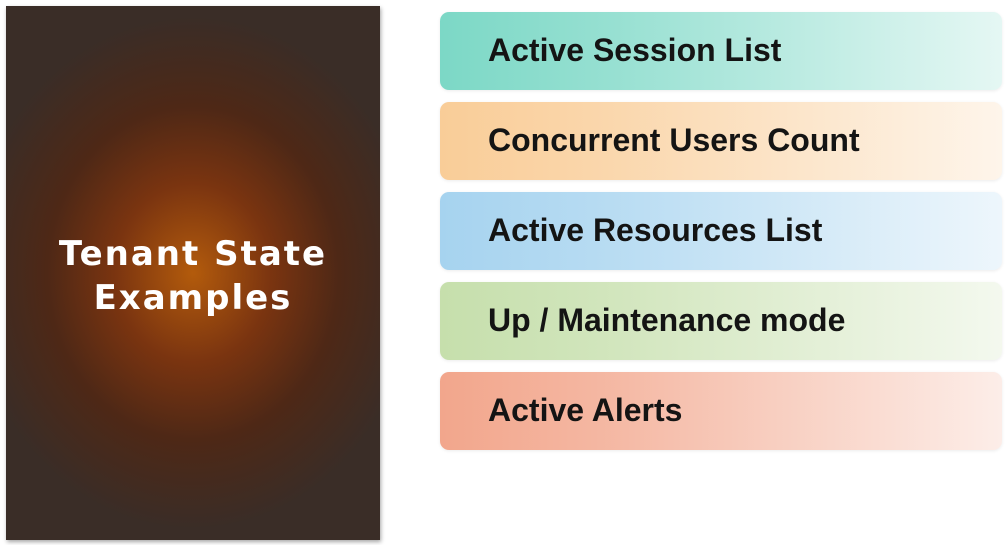 The height and width of the screenshot is (545, 1008). What do you see at coordinates (585, 409) in the screenshot?
I see `list-item-label: Active Alerts` at bounding box center [585, 409].